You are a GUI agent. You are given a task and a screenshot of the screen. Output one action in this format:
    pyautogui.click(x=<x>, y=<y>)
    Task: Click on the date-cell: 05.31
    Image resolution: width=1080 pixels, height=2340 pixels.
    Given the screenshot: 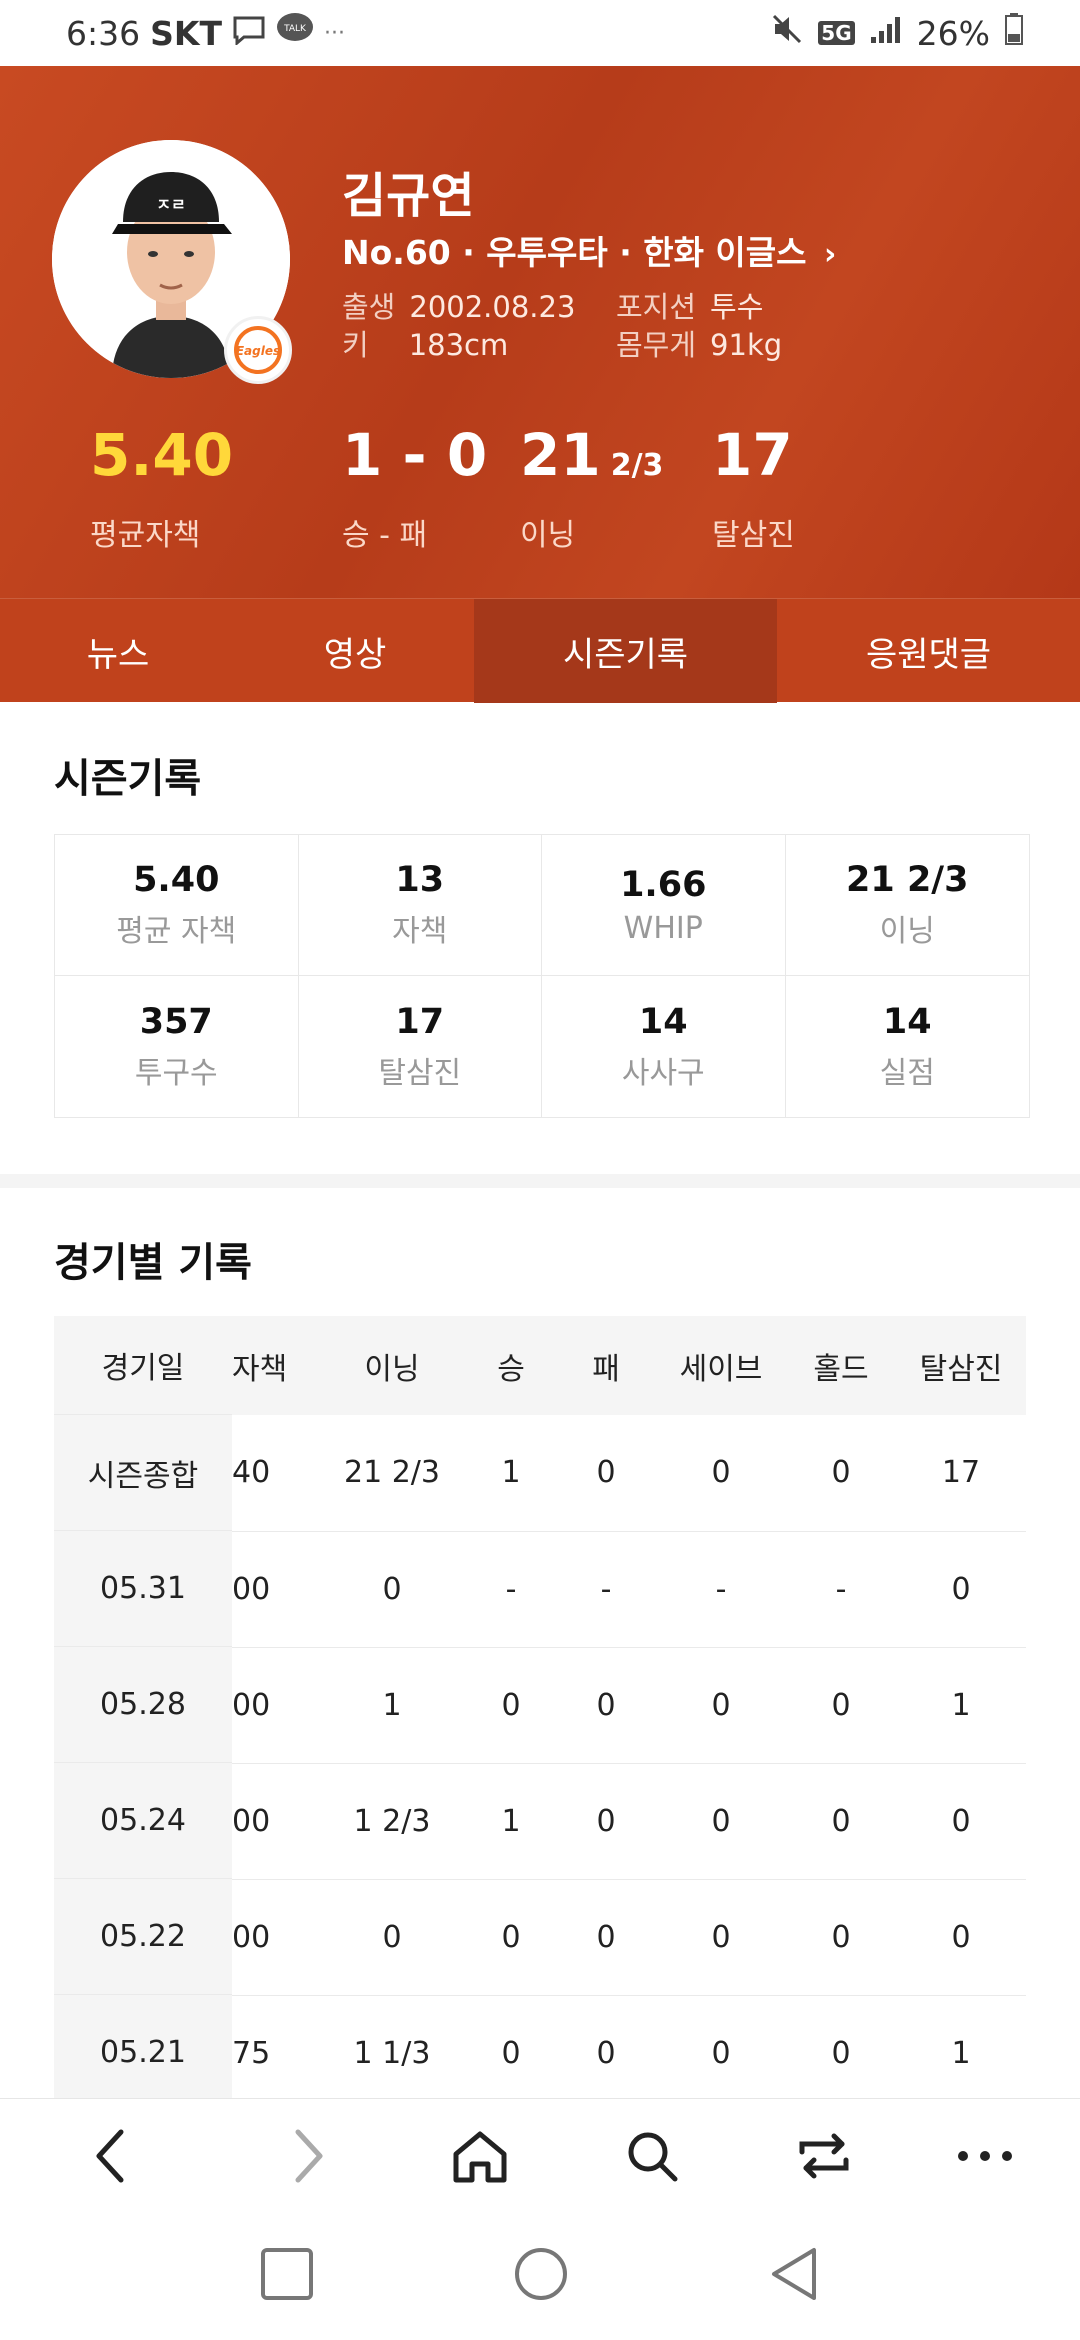 What is the action you would take?
    pyautogui.click(x=143, y=1589)
    